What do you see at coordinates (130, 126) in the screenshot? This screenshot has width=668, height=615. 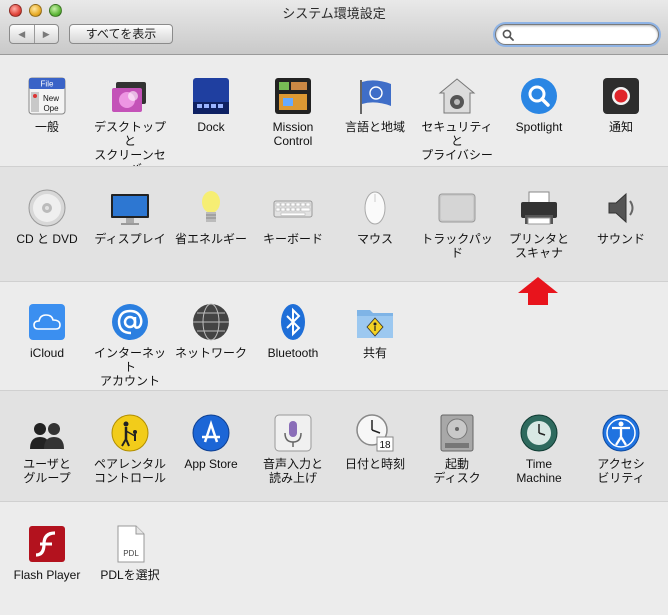 I see `pane-desktop-screensaver: デスクトップと スクリーンセーバ` at bounding box center [130, 126].